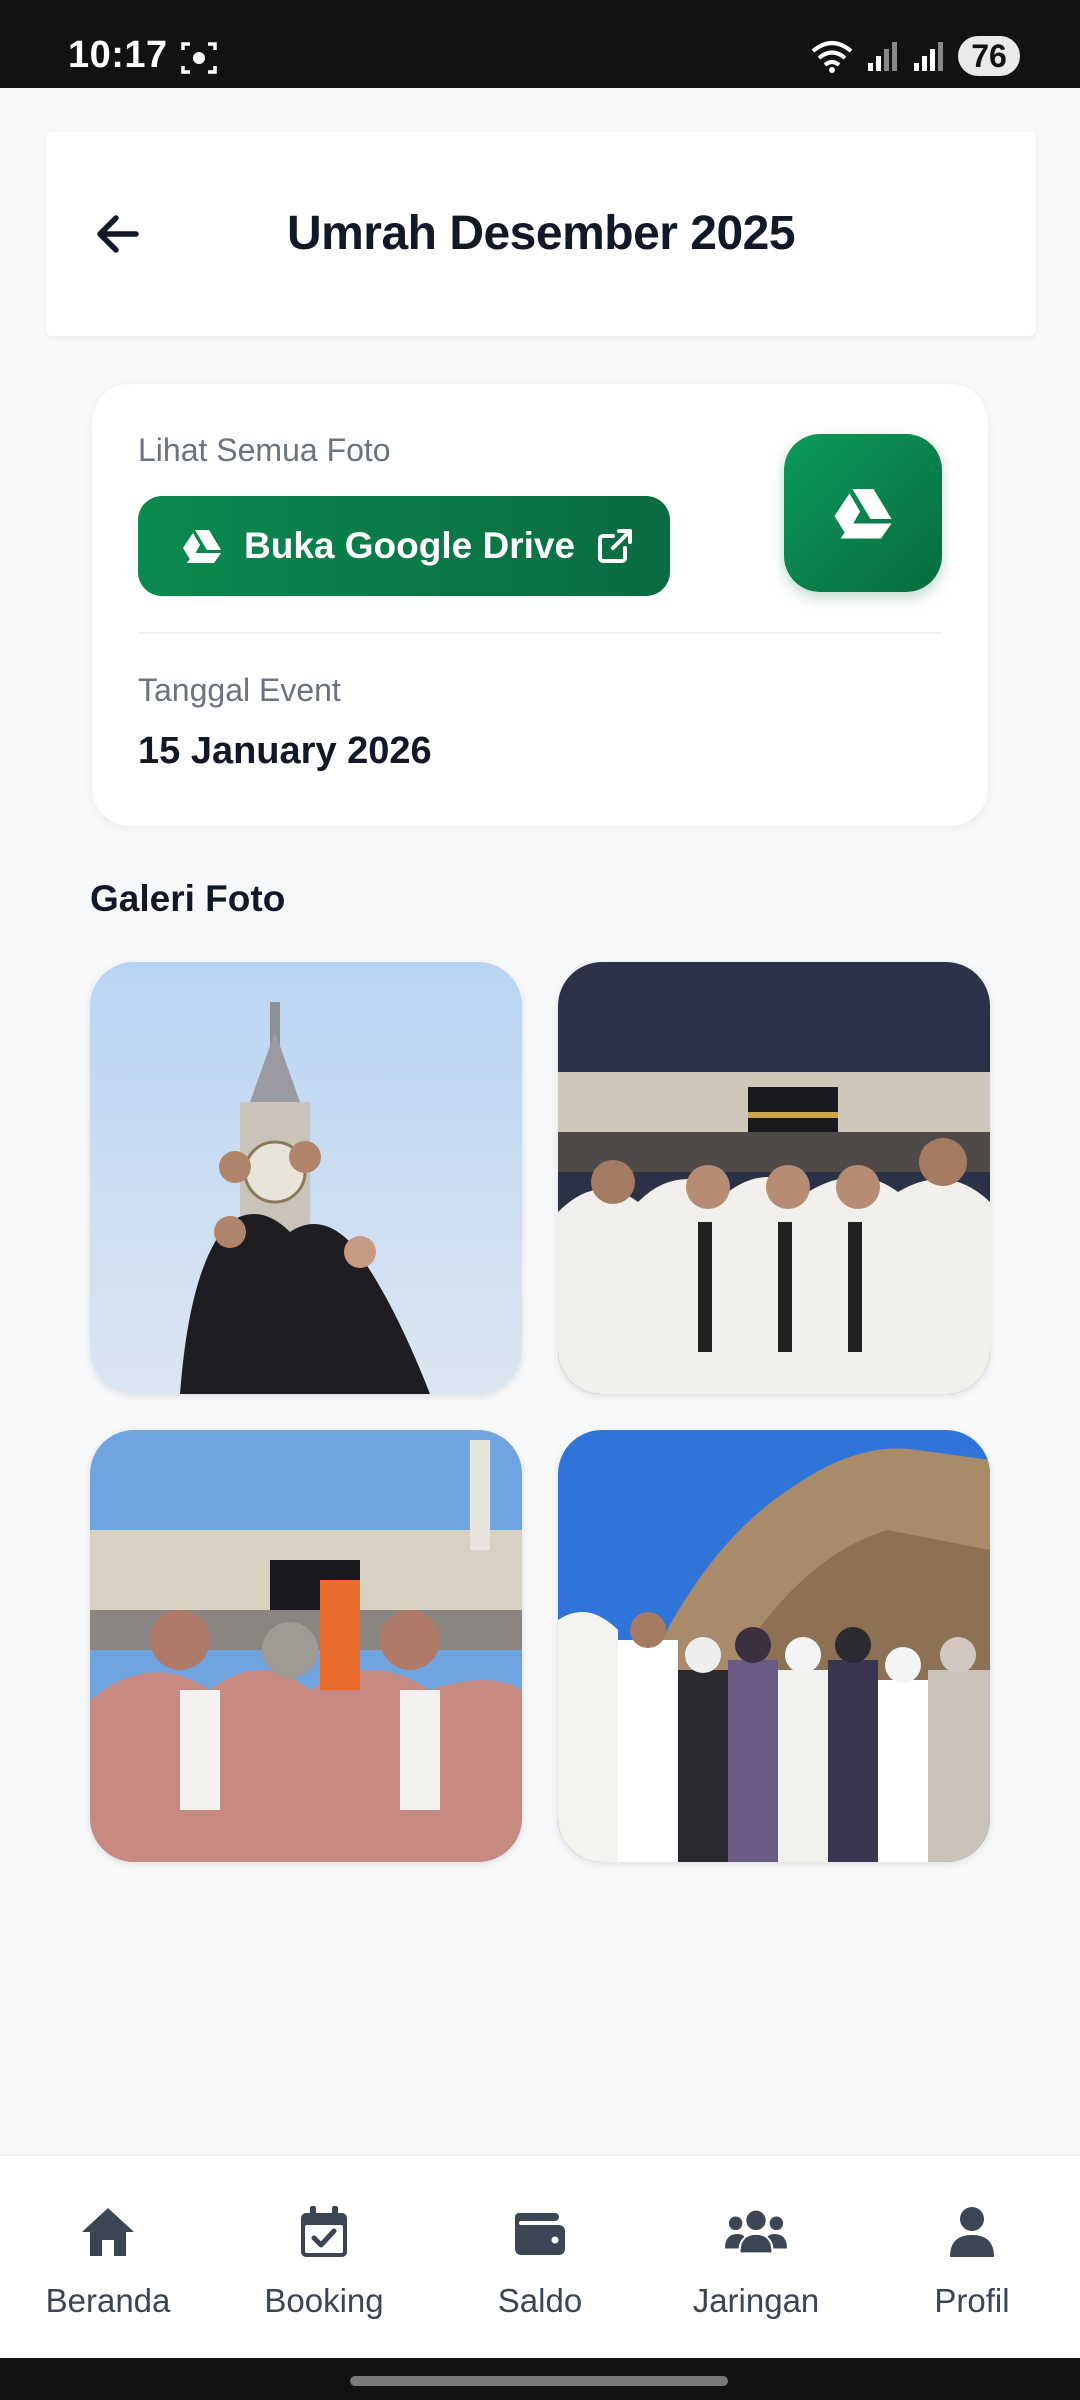 This screenshot has height=2400, width=1080. Describe the element at coordinates (756, 2257) in the screenshot. I see `nav-jaringan: Jaringan` at that location.